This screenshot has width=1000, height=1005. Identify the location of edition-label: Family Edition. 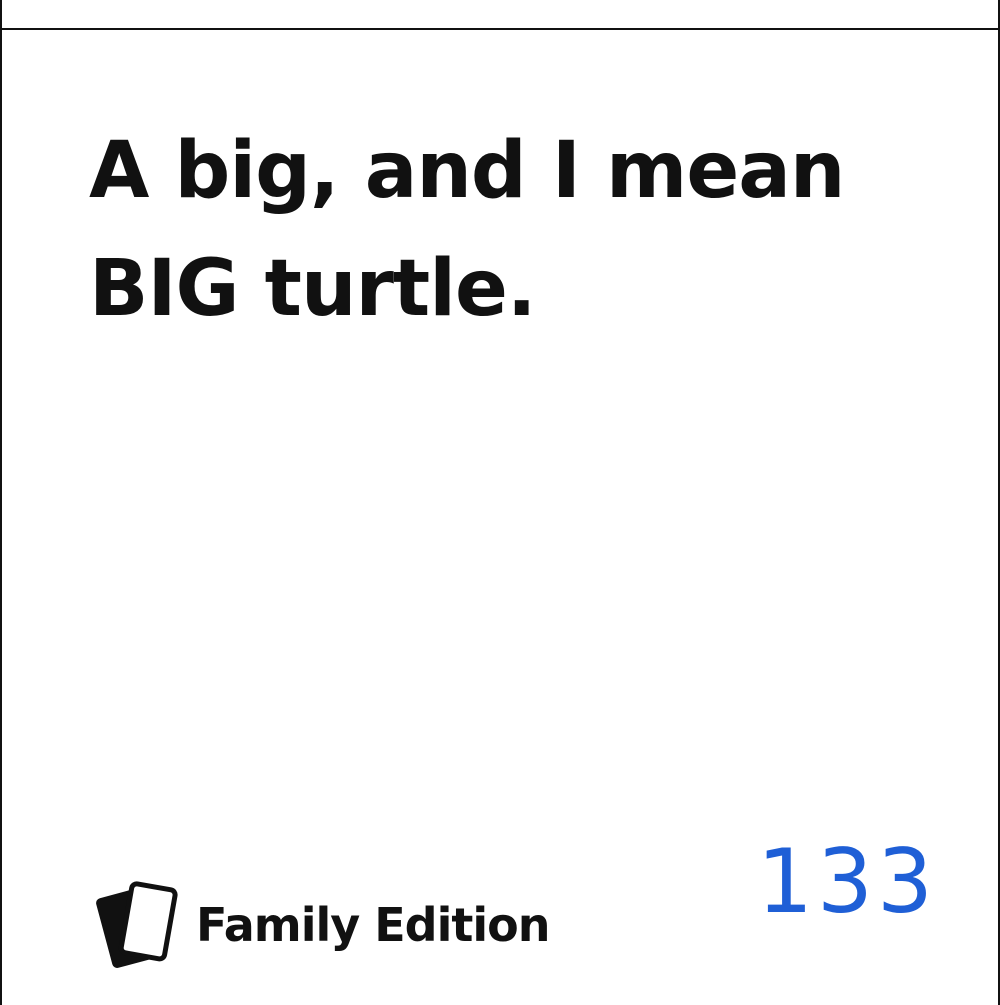
(373, 925).